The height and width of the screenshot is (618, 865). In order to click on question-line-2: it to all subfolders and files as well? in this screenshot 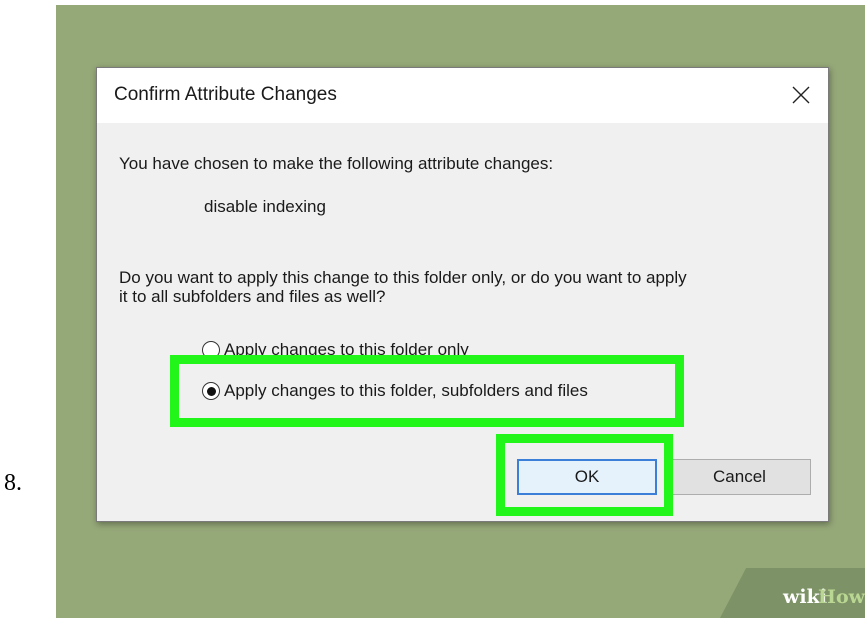, I will do `click(252, 296)`.